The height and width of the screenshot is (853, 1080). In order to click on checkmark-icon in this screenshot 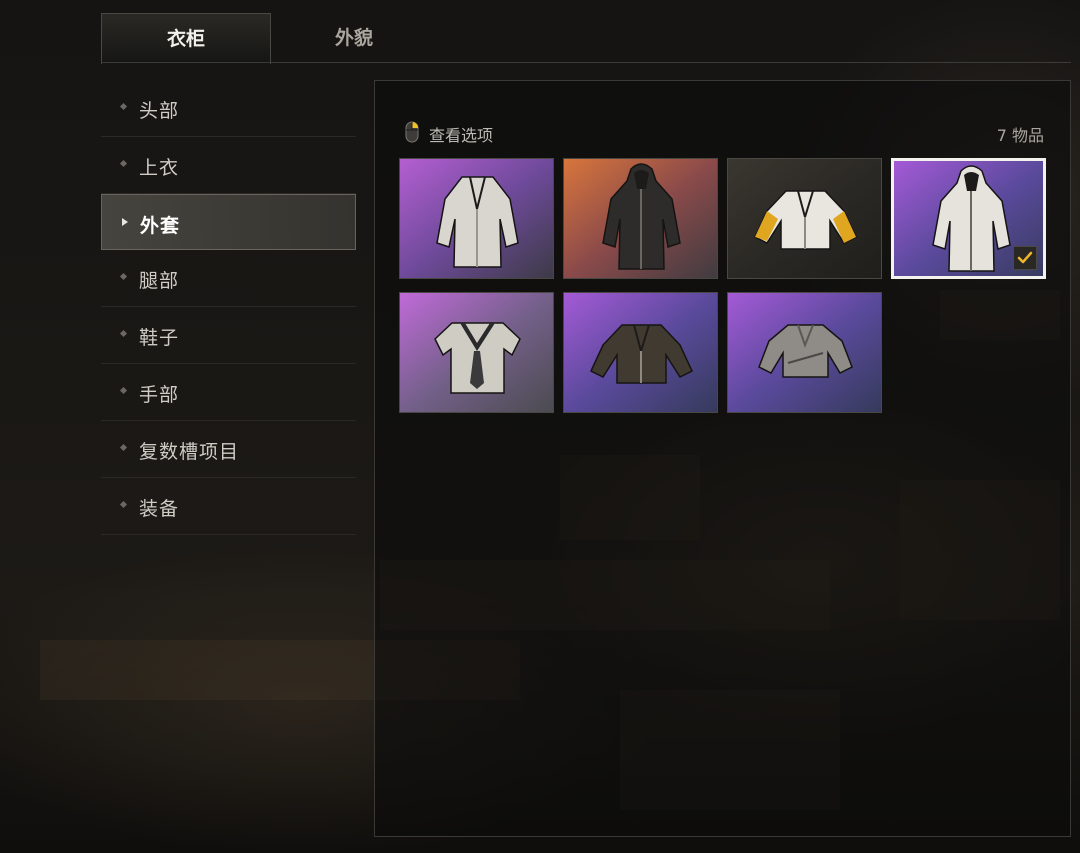, I will do `click(1025, 258)`.